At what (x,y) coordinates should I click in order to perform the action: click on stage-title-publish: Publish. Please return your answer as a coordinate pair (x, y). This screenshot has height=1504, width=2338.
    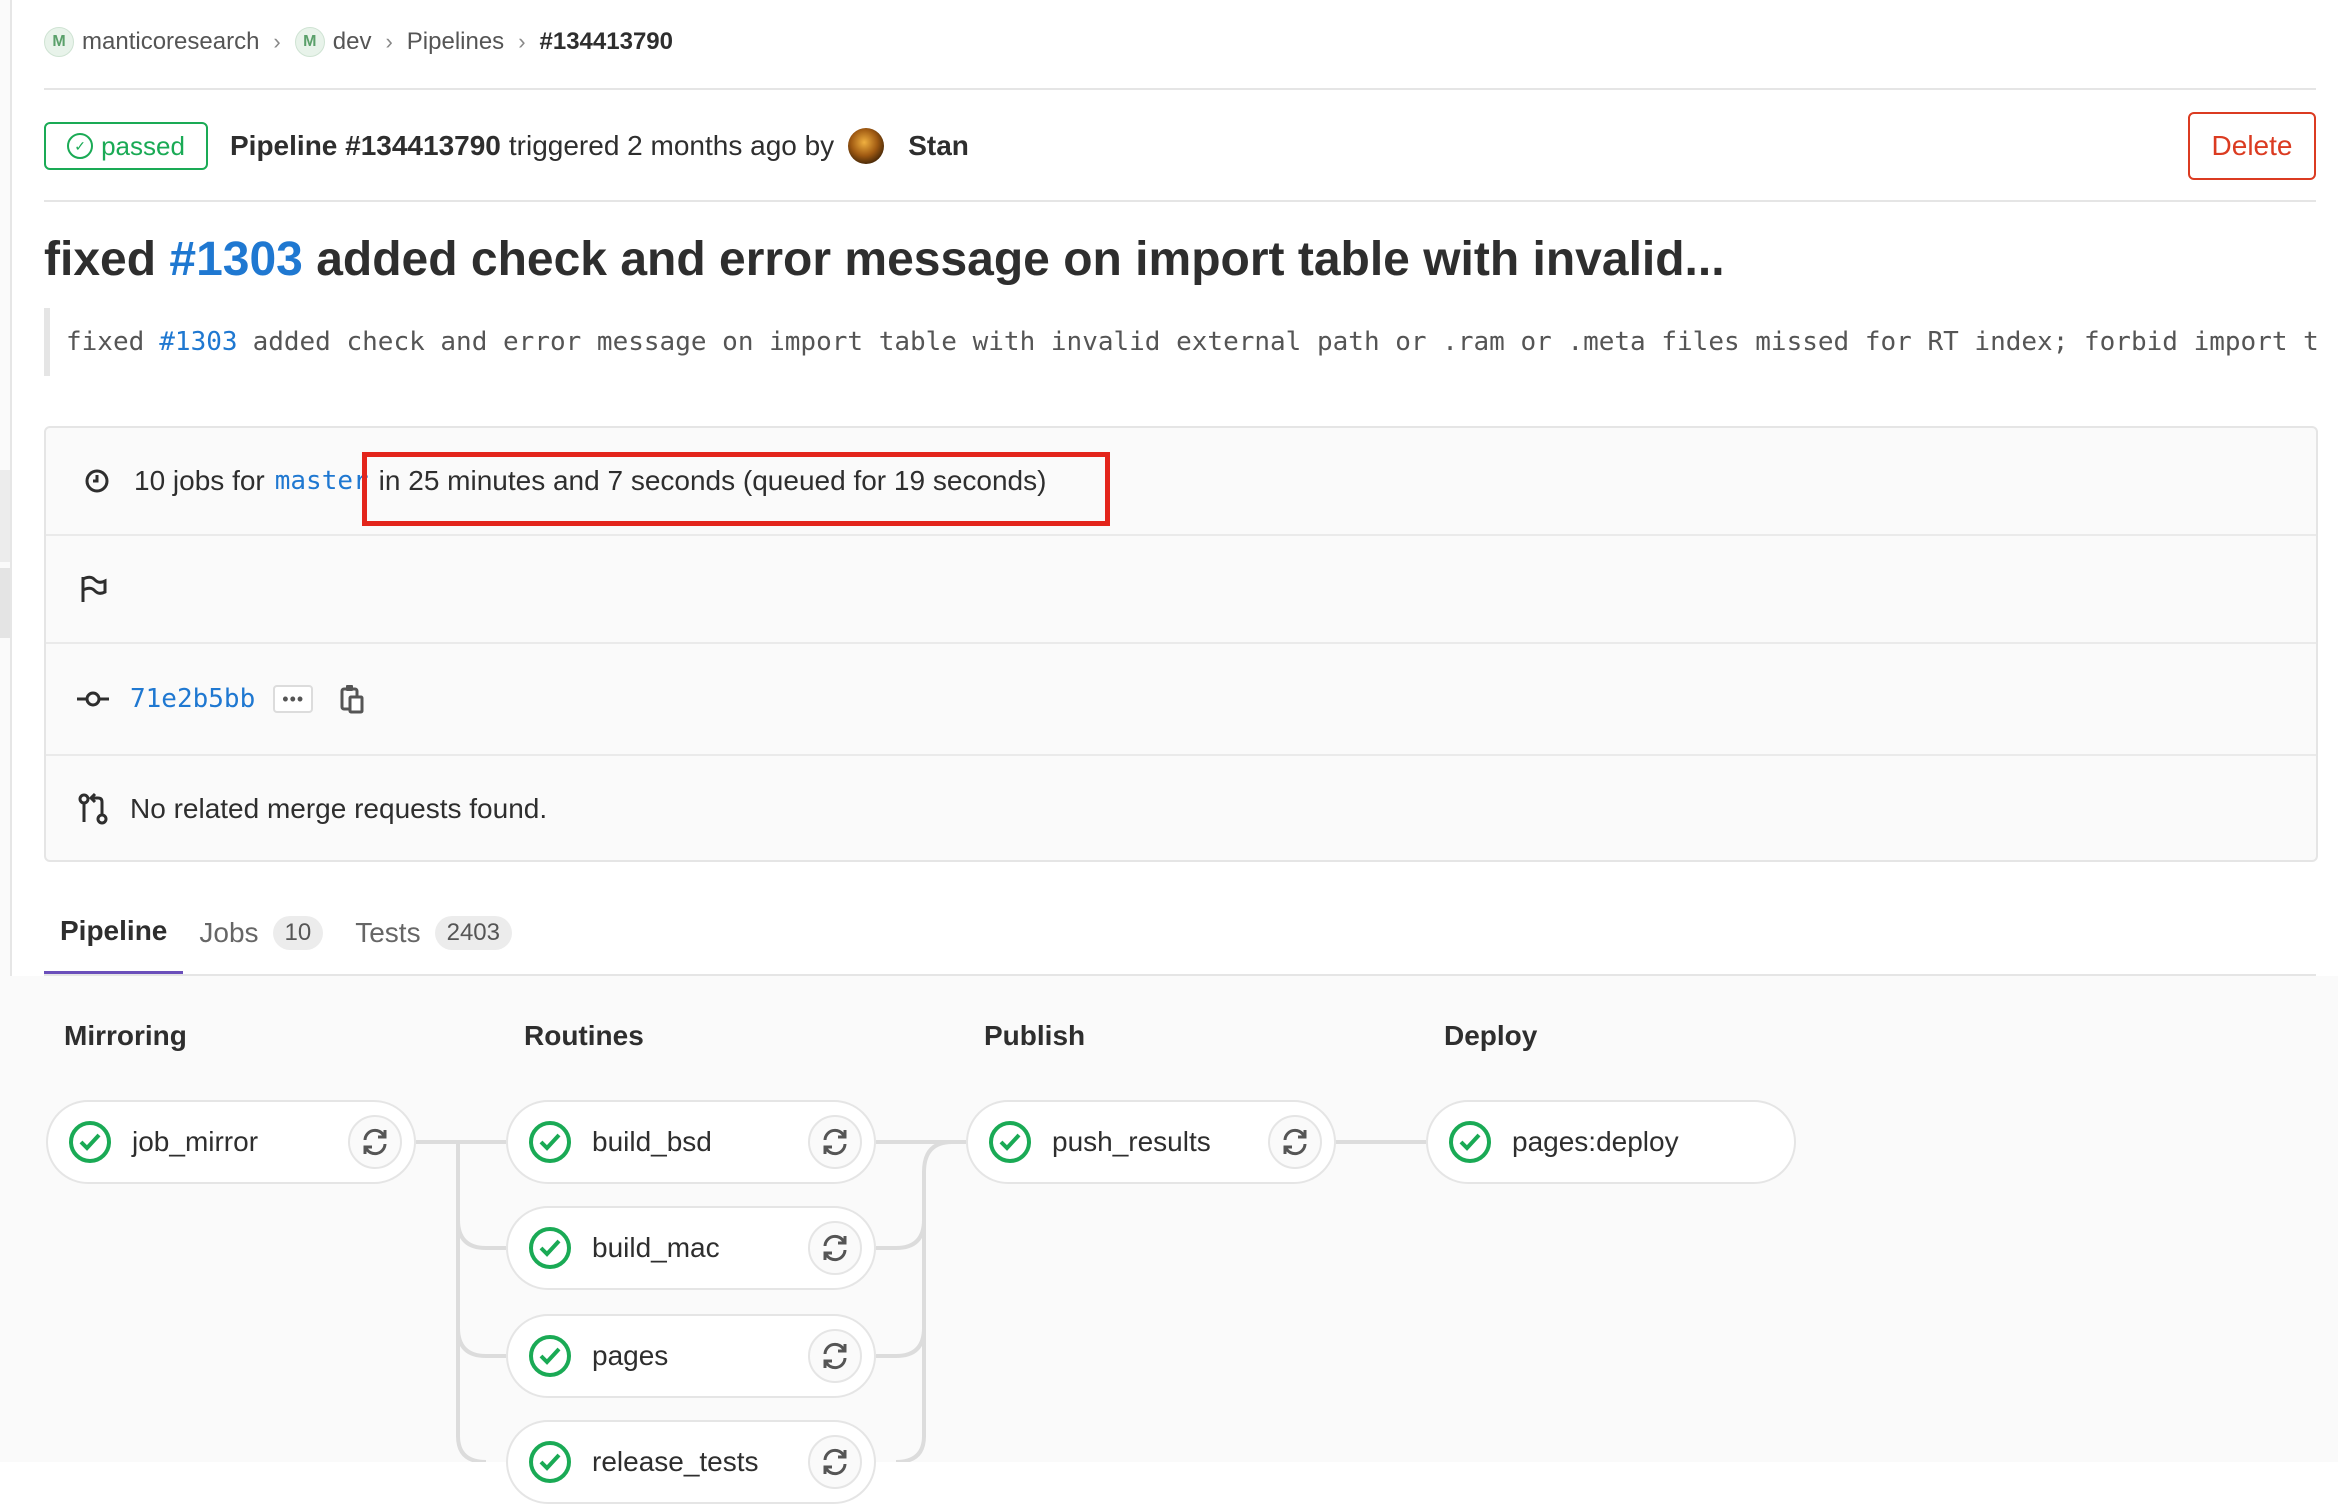
    Looking at the image, I should click on (1035, 1035).